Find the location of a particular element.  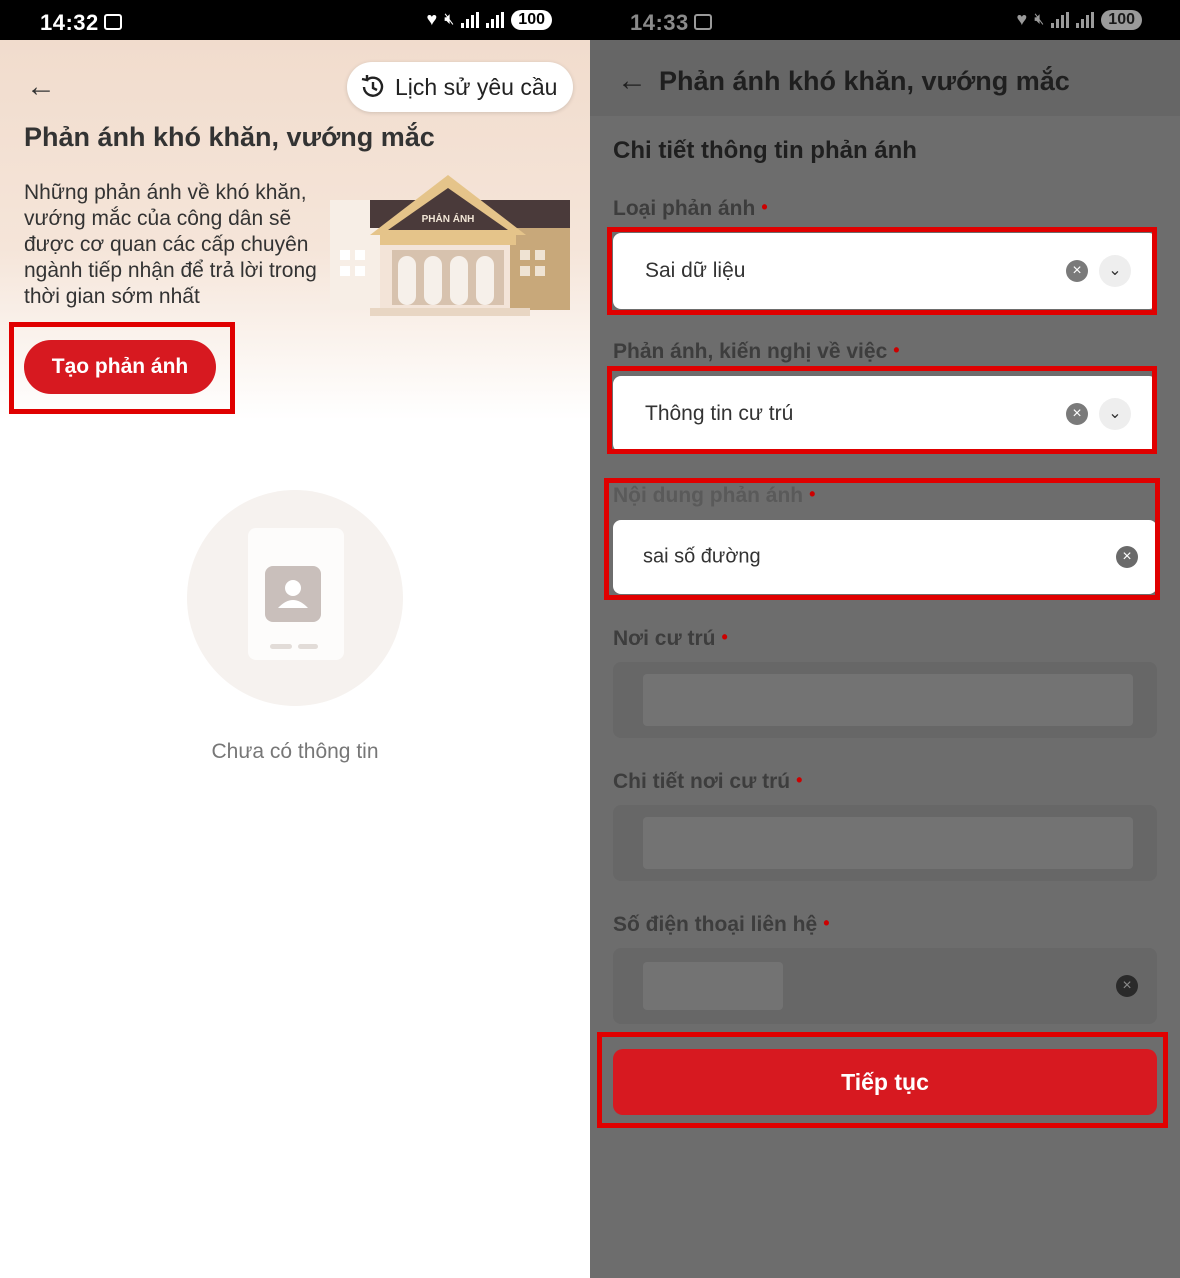

residence-detail-field is located at coordinates (885, 843).